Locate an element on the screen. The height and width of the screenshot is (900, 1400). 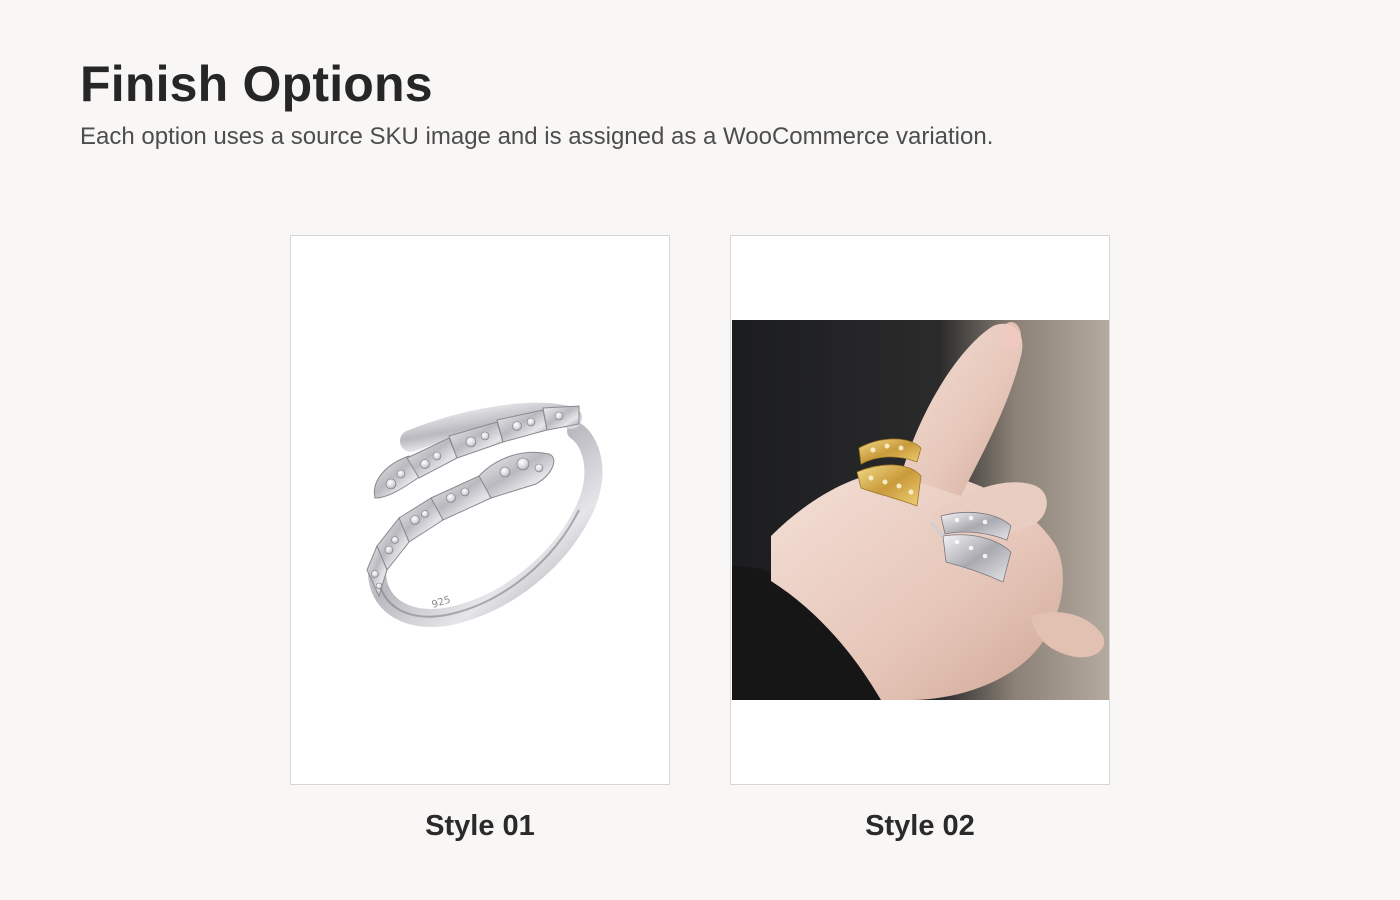
hand-with-rings-product-image is located at coordinates (920, 510).